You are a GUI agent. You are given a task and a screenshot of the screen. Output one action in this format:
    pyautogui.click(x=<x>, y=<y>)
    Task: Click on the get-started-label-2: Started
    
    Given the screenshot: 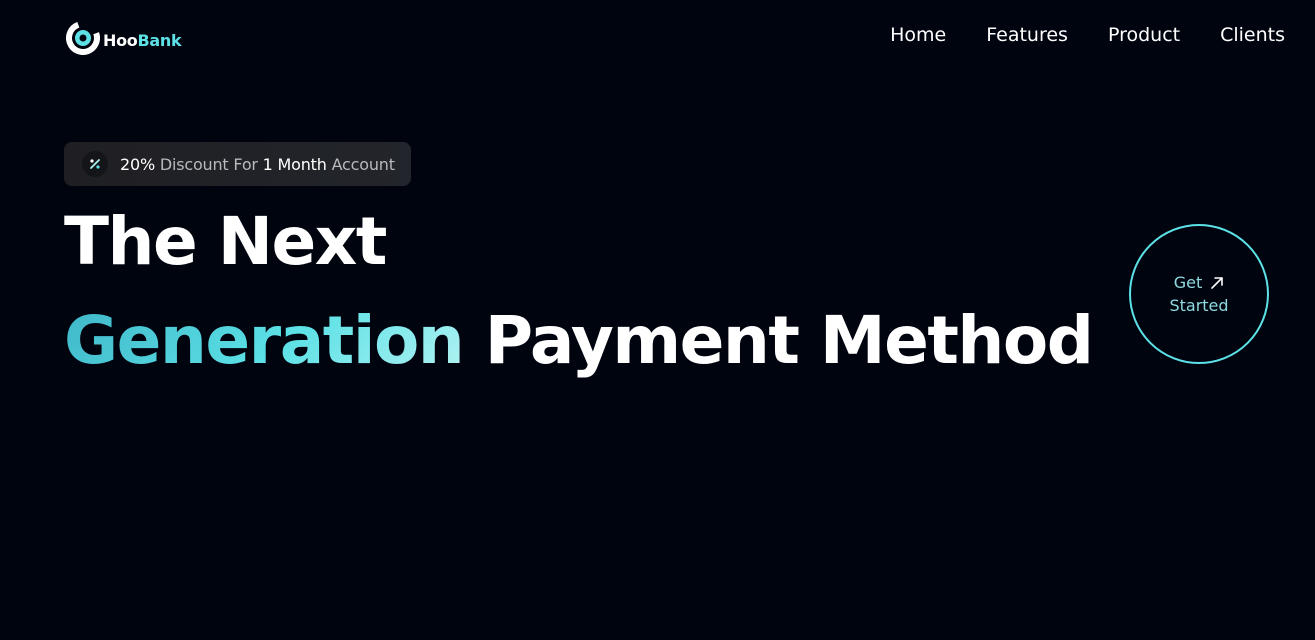 What is the action you would take?
    pyautogui.click(x=1199, y=305)
    